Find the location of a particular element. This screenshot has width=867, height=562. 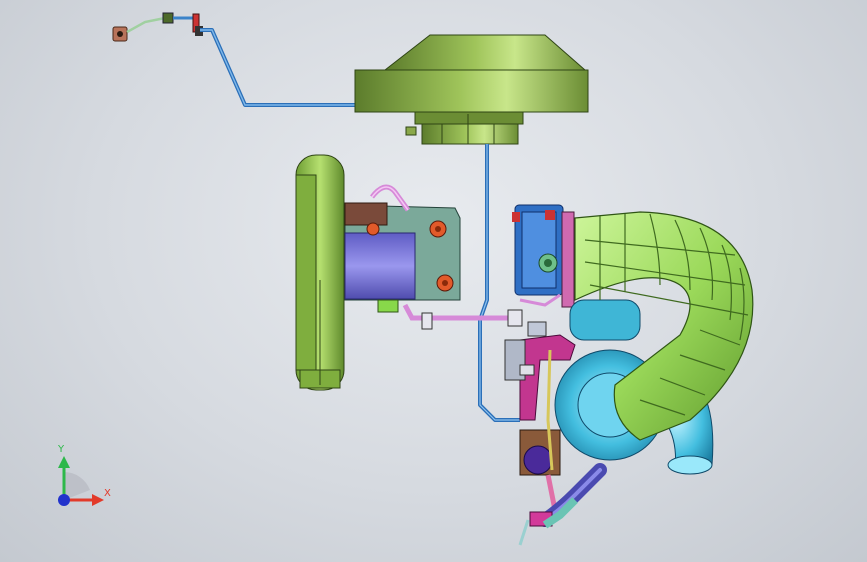

coordinate-triad-icon: Y X is located at coordinates (84, 475).